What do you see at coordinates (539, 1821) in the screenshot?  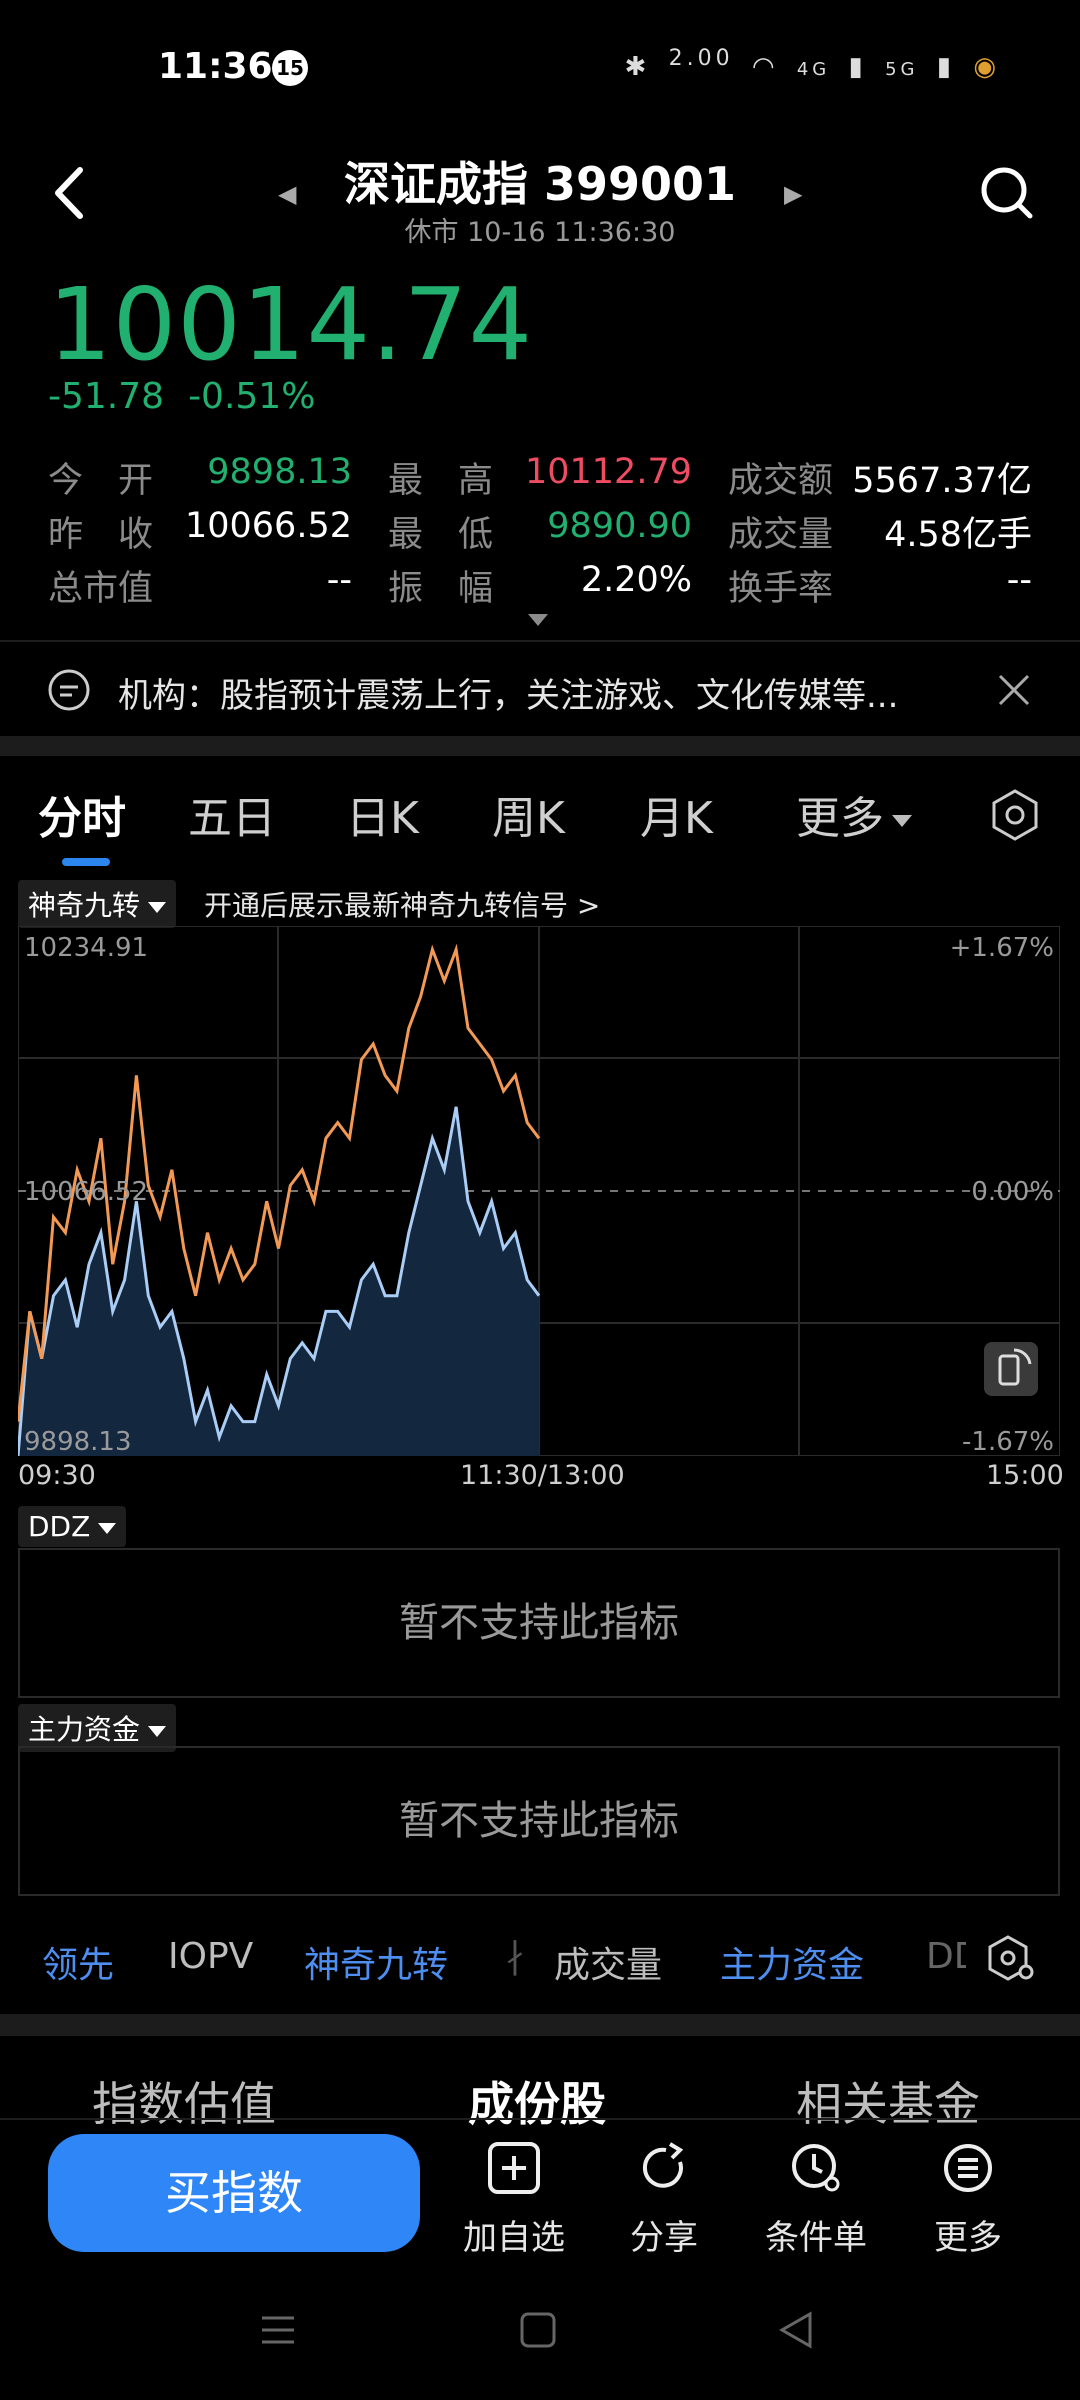 I see `fund-unsupported-panel: 暂不支持此指标` at bounding box center [539, 1821].